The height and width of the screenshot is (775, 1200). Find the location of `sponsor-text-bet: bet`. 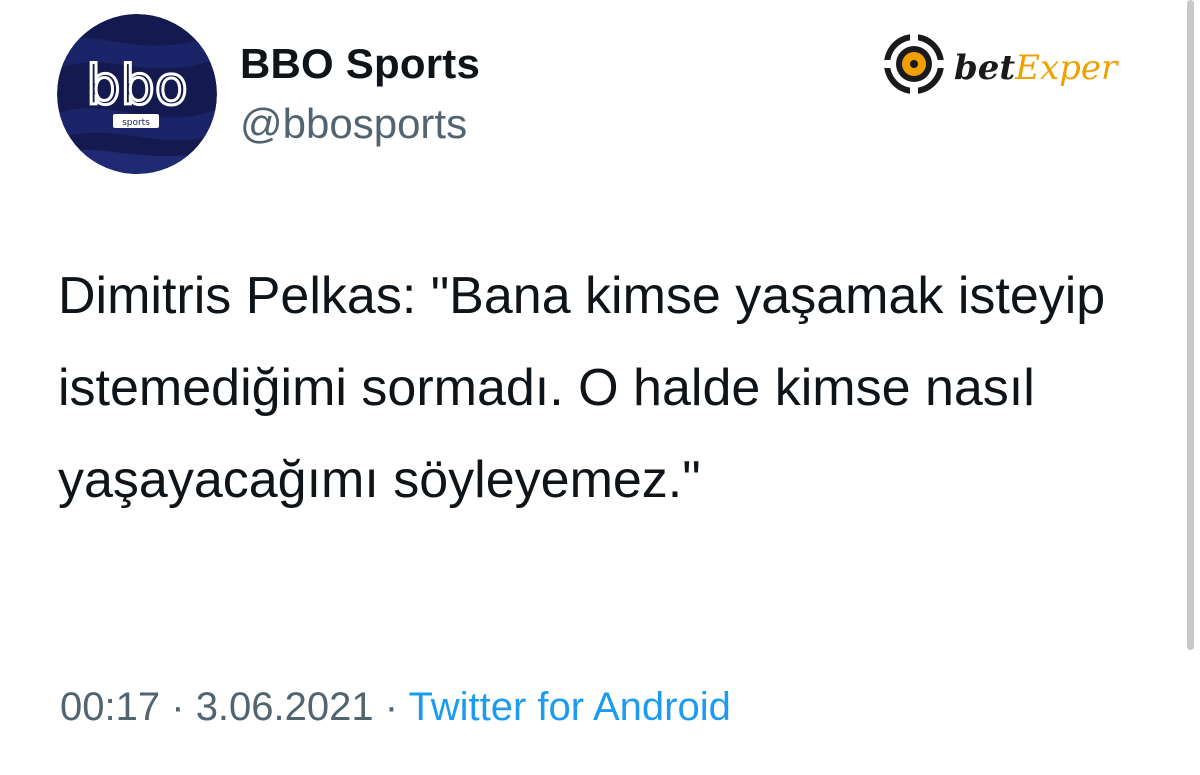

sponsor-text-bet: bet is located at coordinates (985, 68).